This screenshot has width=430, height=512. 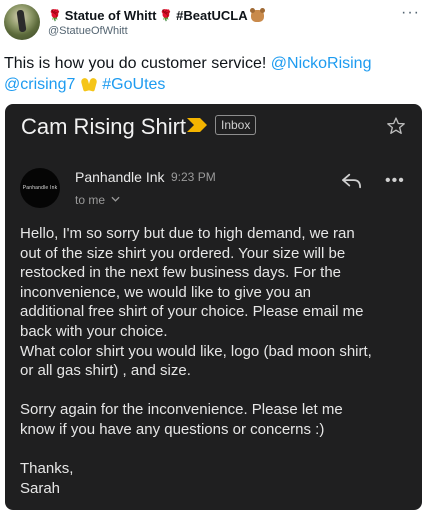 I want to click on email-subject: Cam Rising Shirt, so click(x=104, y=126).